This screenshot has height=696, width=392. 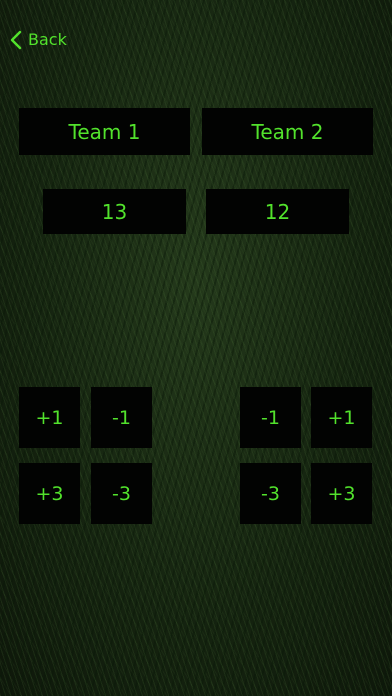 What do you see at coordinates (270, 493) in the screenshot?
I see `team2-minus3-button: -3` at bounding box center [270, 493].